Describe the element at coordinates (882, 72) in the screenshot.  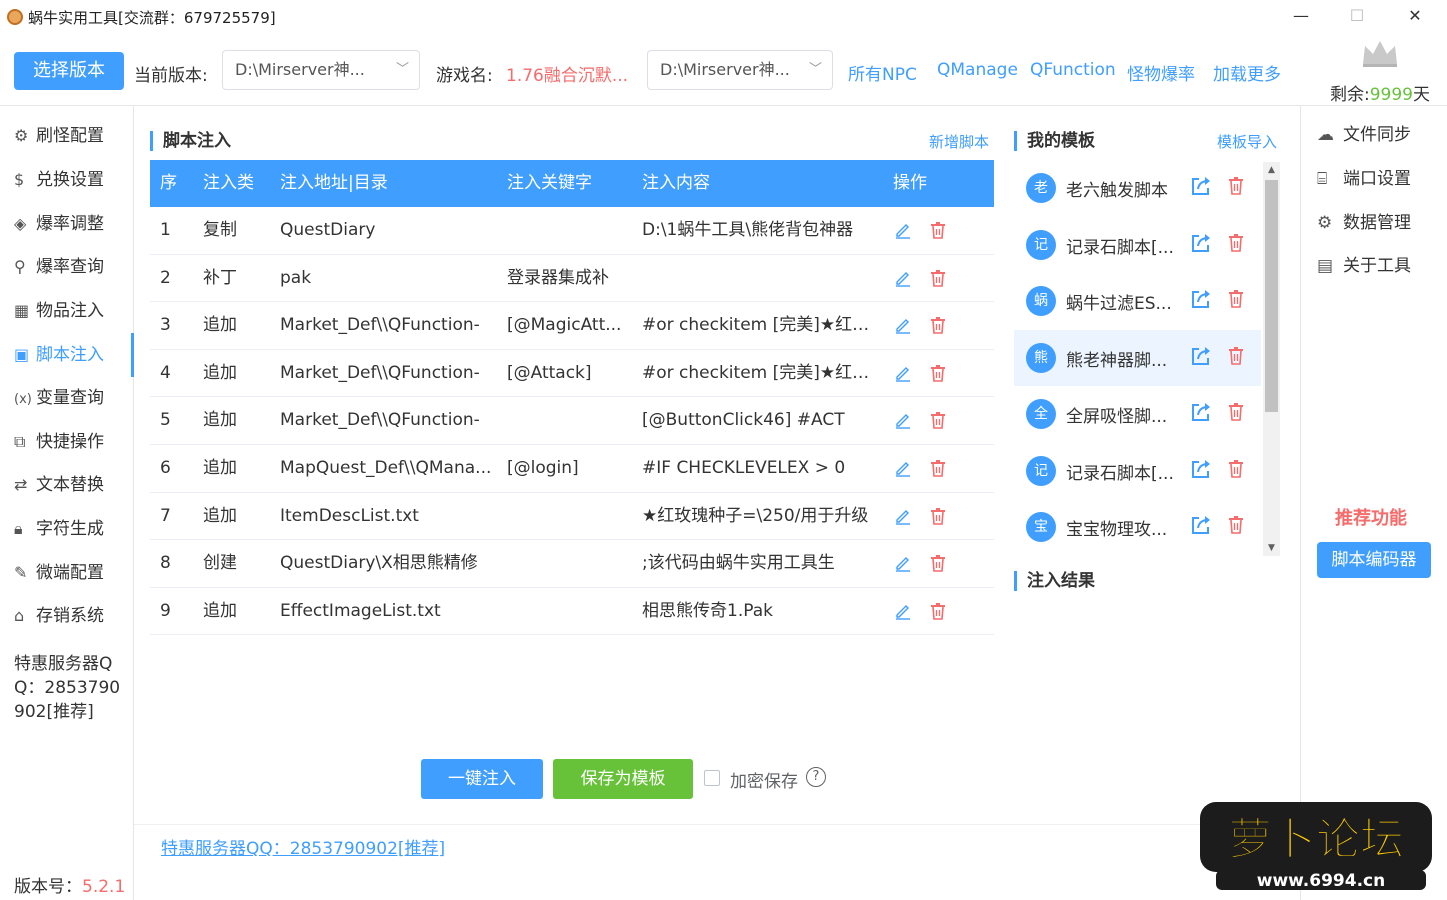
I see `link-all-npc: 所有NPC` at that location.